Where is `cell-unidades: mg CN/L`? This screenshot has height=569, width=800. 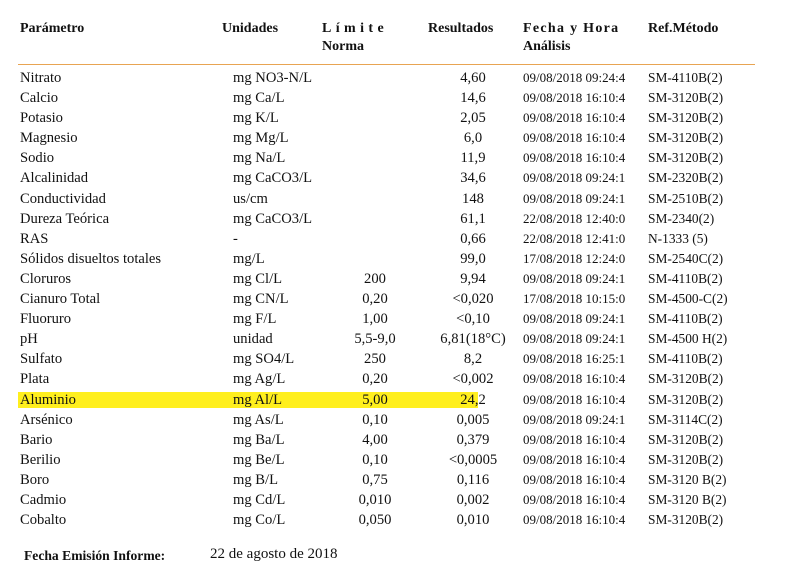 cell-unidades: mg CN/L is located at coordinates (261, 299).